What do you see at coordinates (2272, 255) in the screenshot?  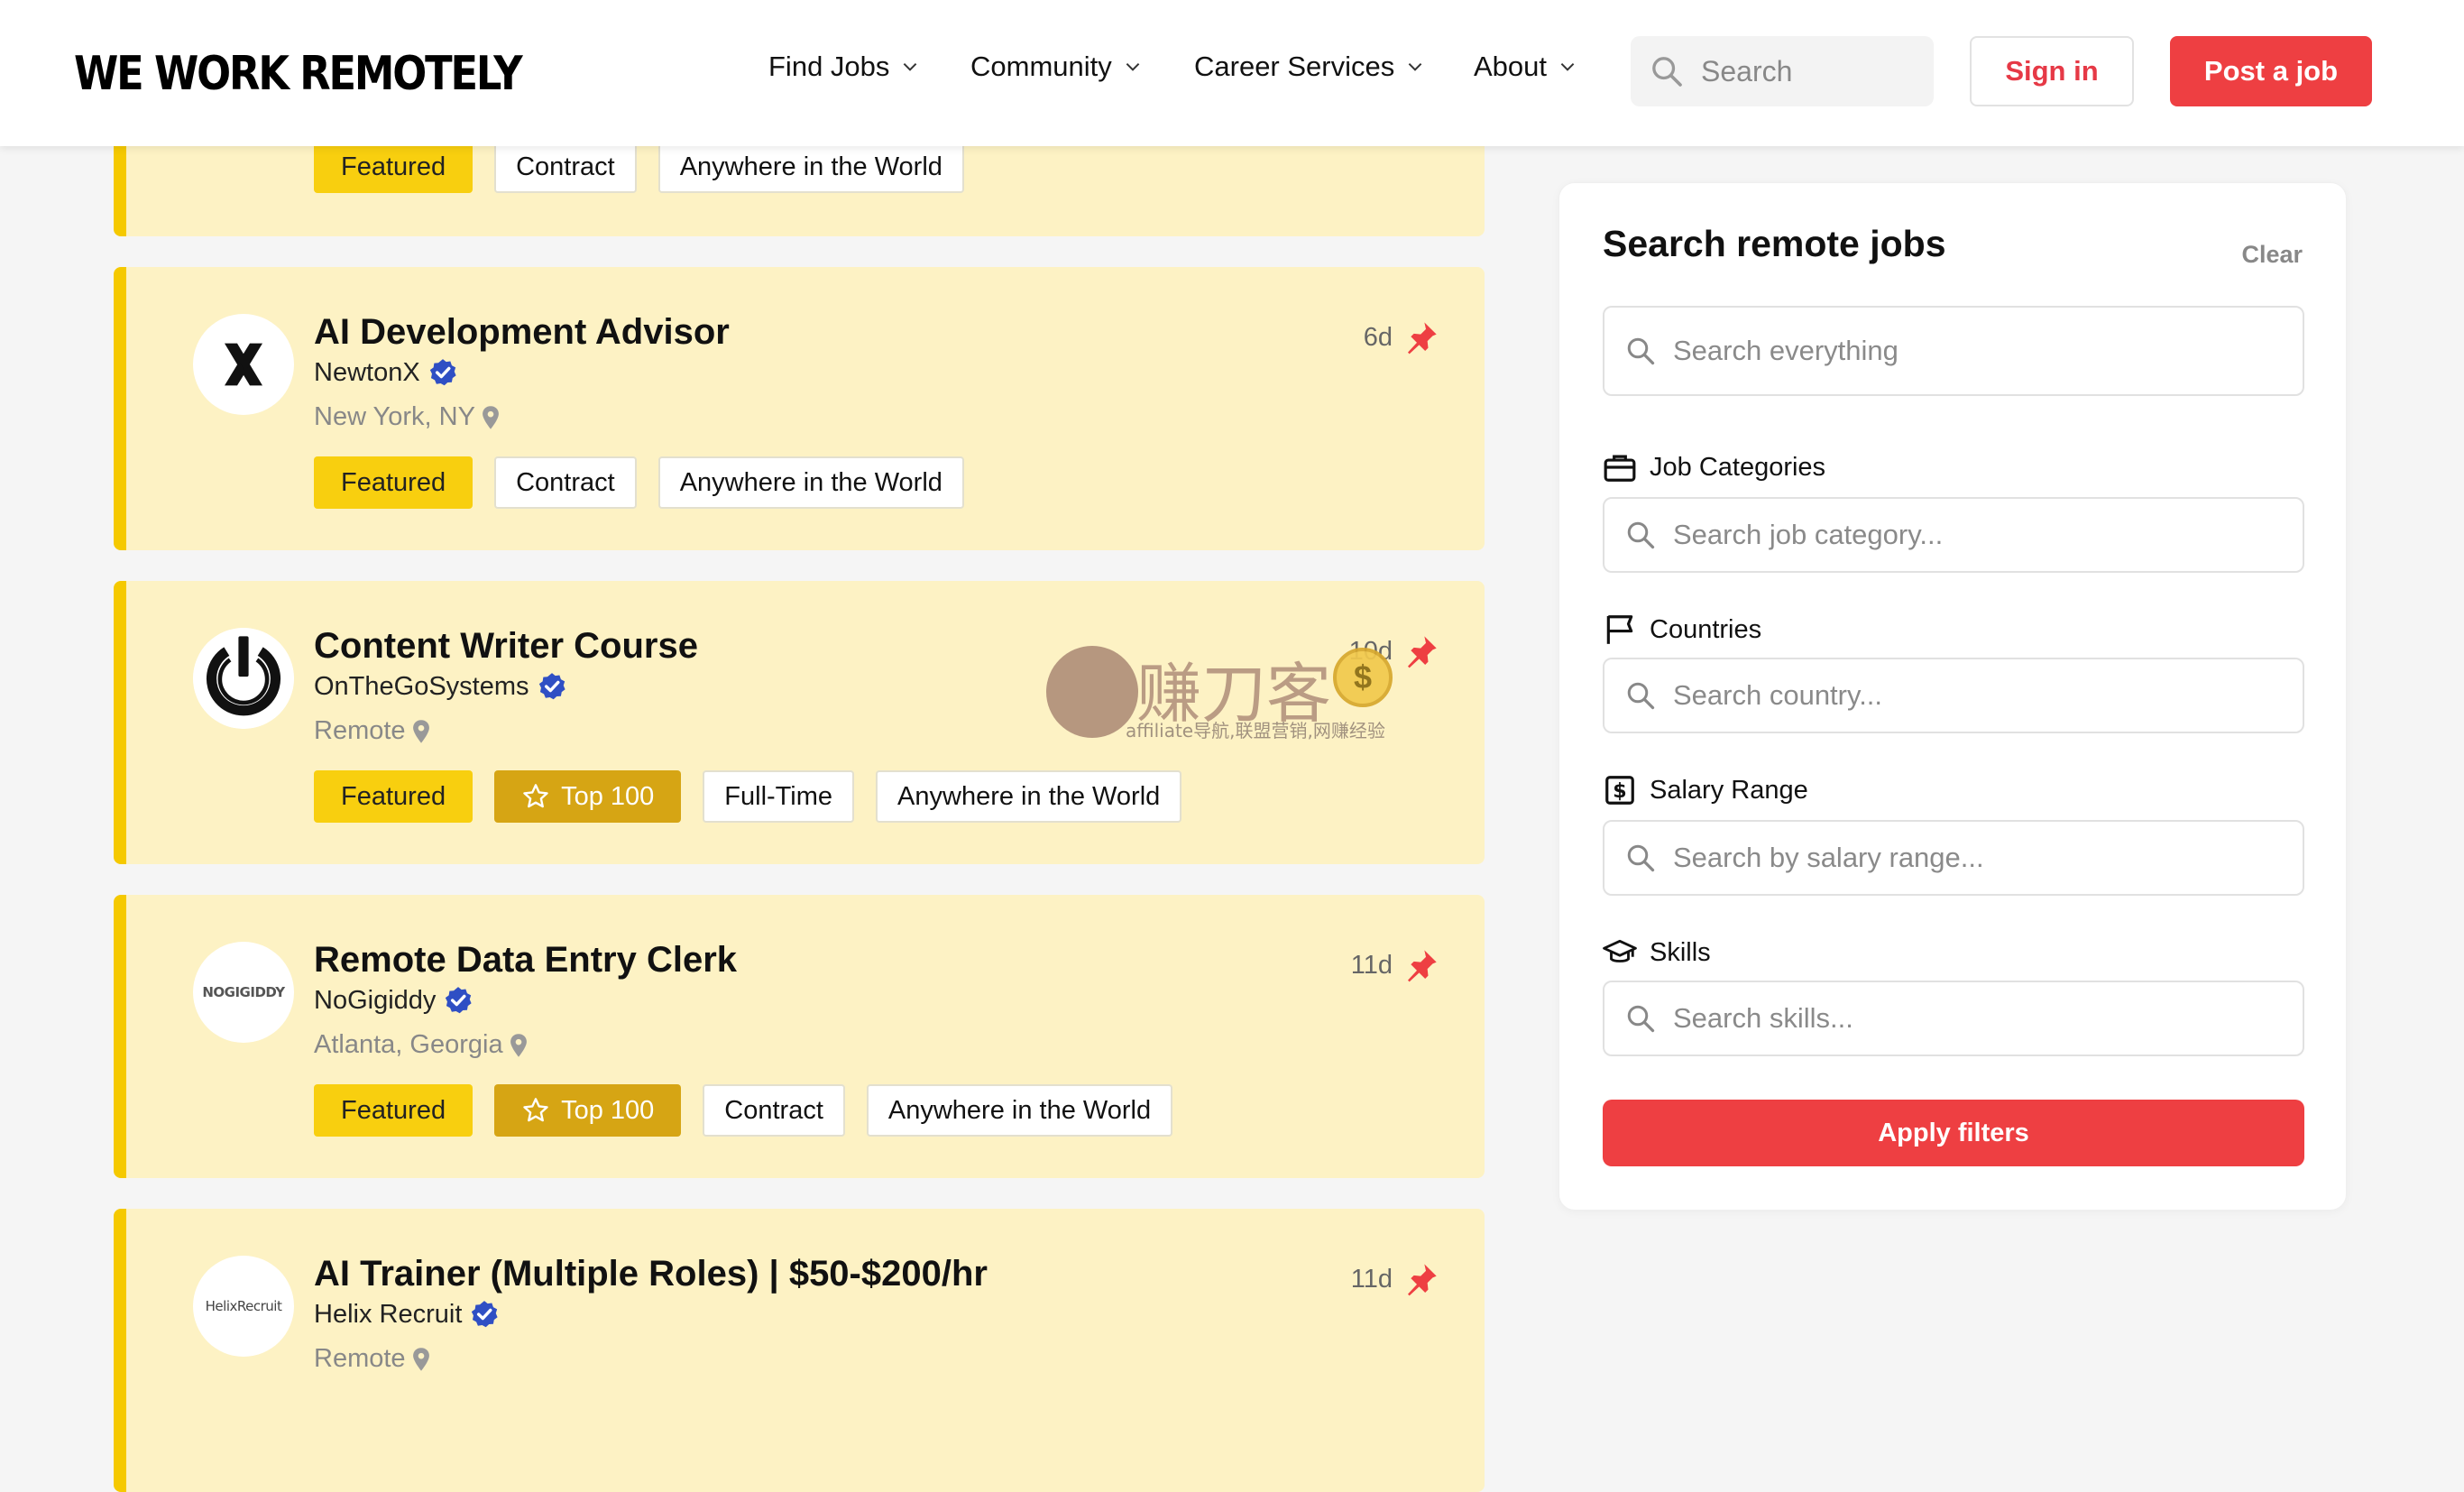 I see `clear-filters-button: Clear` at bounding box center [2272, 255].